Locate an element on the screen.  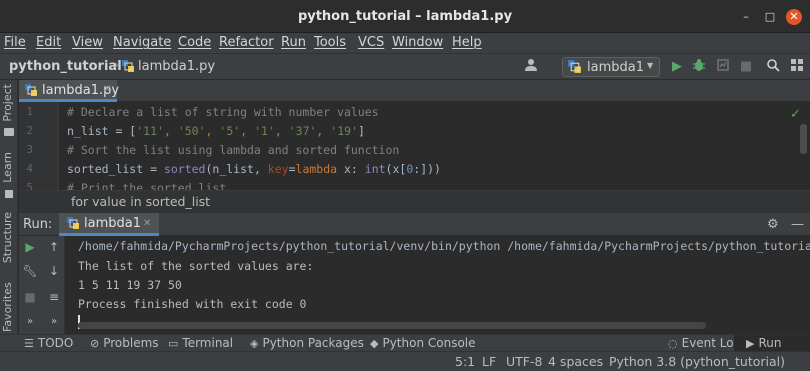
tool-run-active: ▶ Run is located at coordinates (772, 343).